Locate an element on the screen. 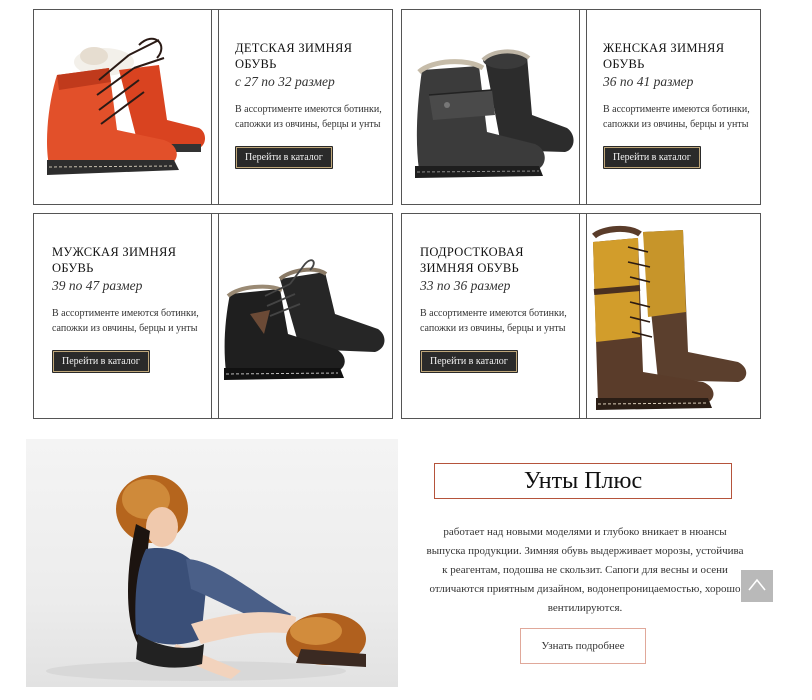 This screenshot has width=812, height=700. scroll-to-top-button is located at coordinates (757, 586).